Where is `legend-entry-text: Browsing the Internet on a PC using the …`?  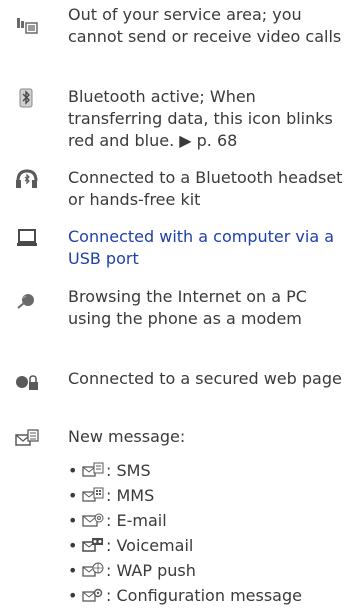
legend-entry-text: Browsing the Internet on a PC using the … is located at coordinates (187, 307).